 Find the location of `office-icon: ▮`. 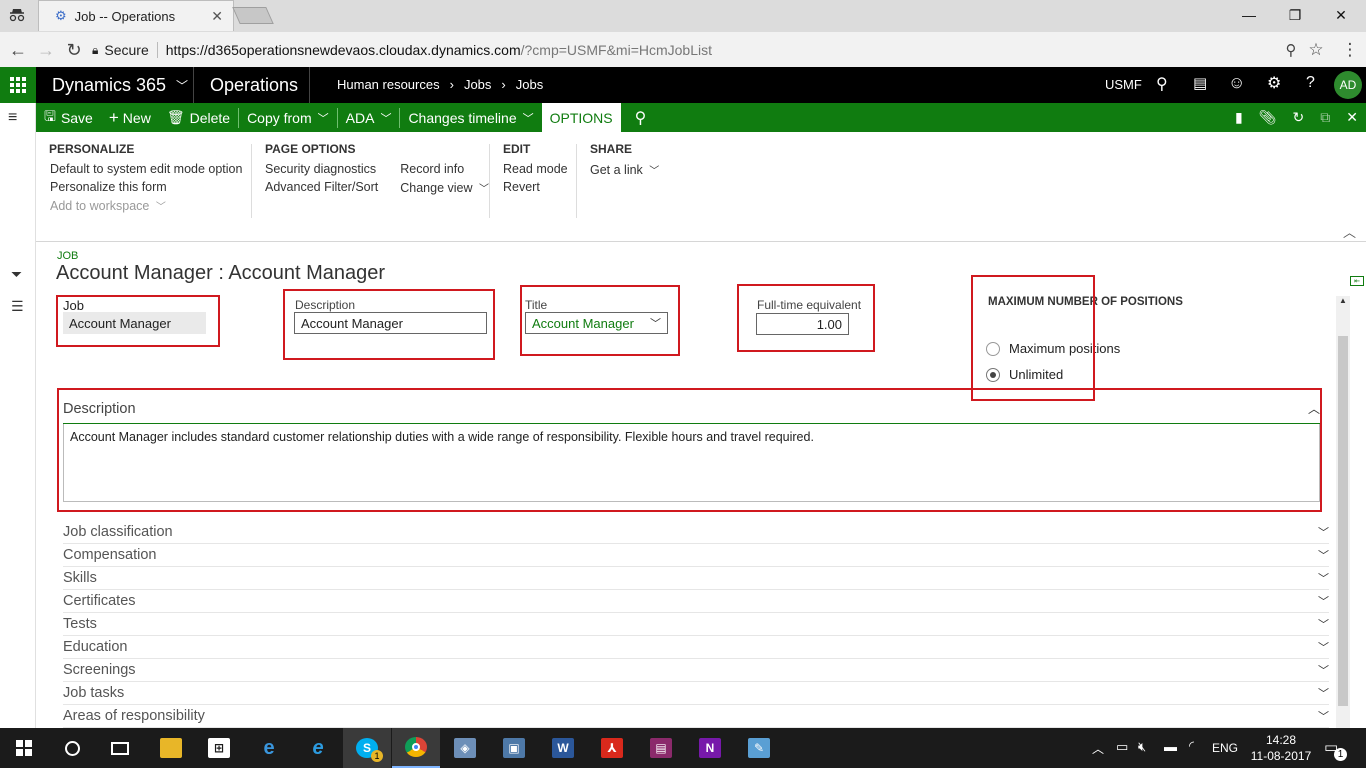

office-icon: ▮ is located at coordinates (1239, 117).